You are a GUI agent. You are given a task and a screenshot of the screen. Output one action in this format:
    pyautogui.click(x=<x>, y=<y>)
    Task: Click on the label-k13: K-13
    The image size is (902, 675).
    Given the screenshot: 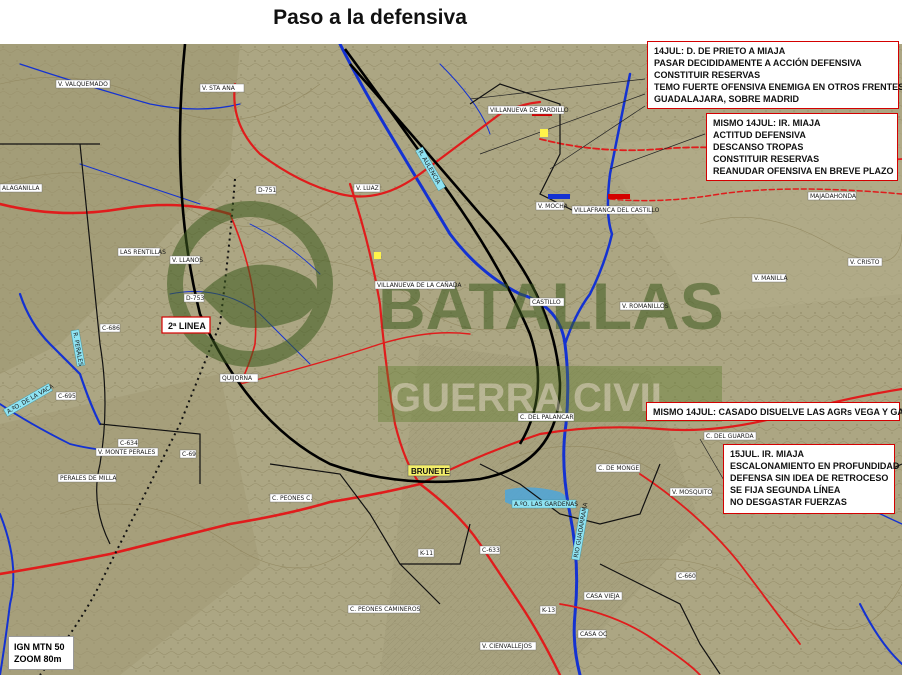 What is the action you would take?
    pyautogui.click(x=548, y=610)
    